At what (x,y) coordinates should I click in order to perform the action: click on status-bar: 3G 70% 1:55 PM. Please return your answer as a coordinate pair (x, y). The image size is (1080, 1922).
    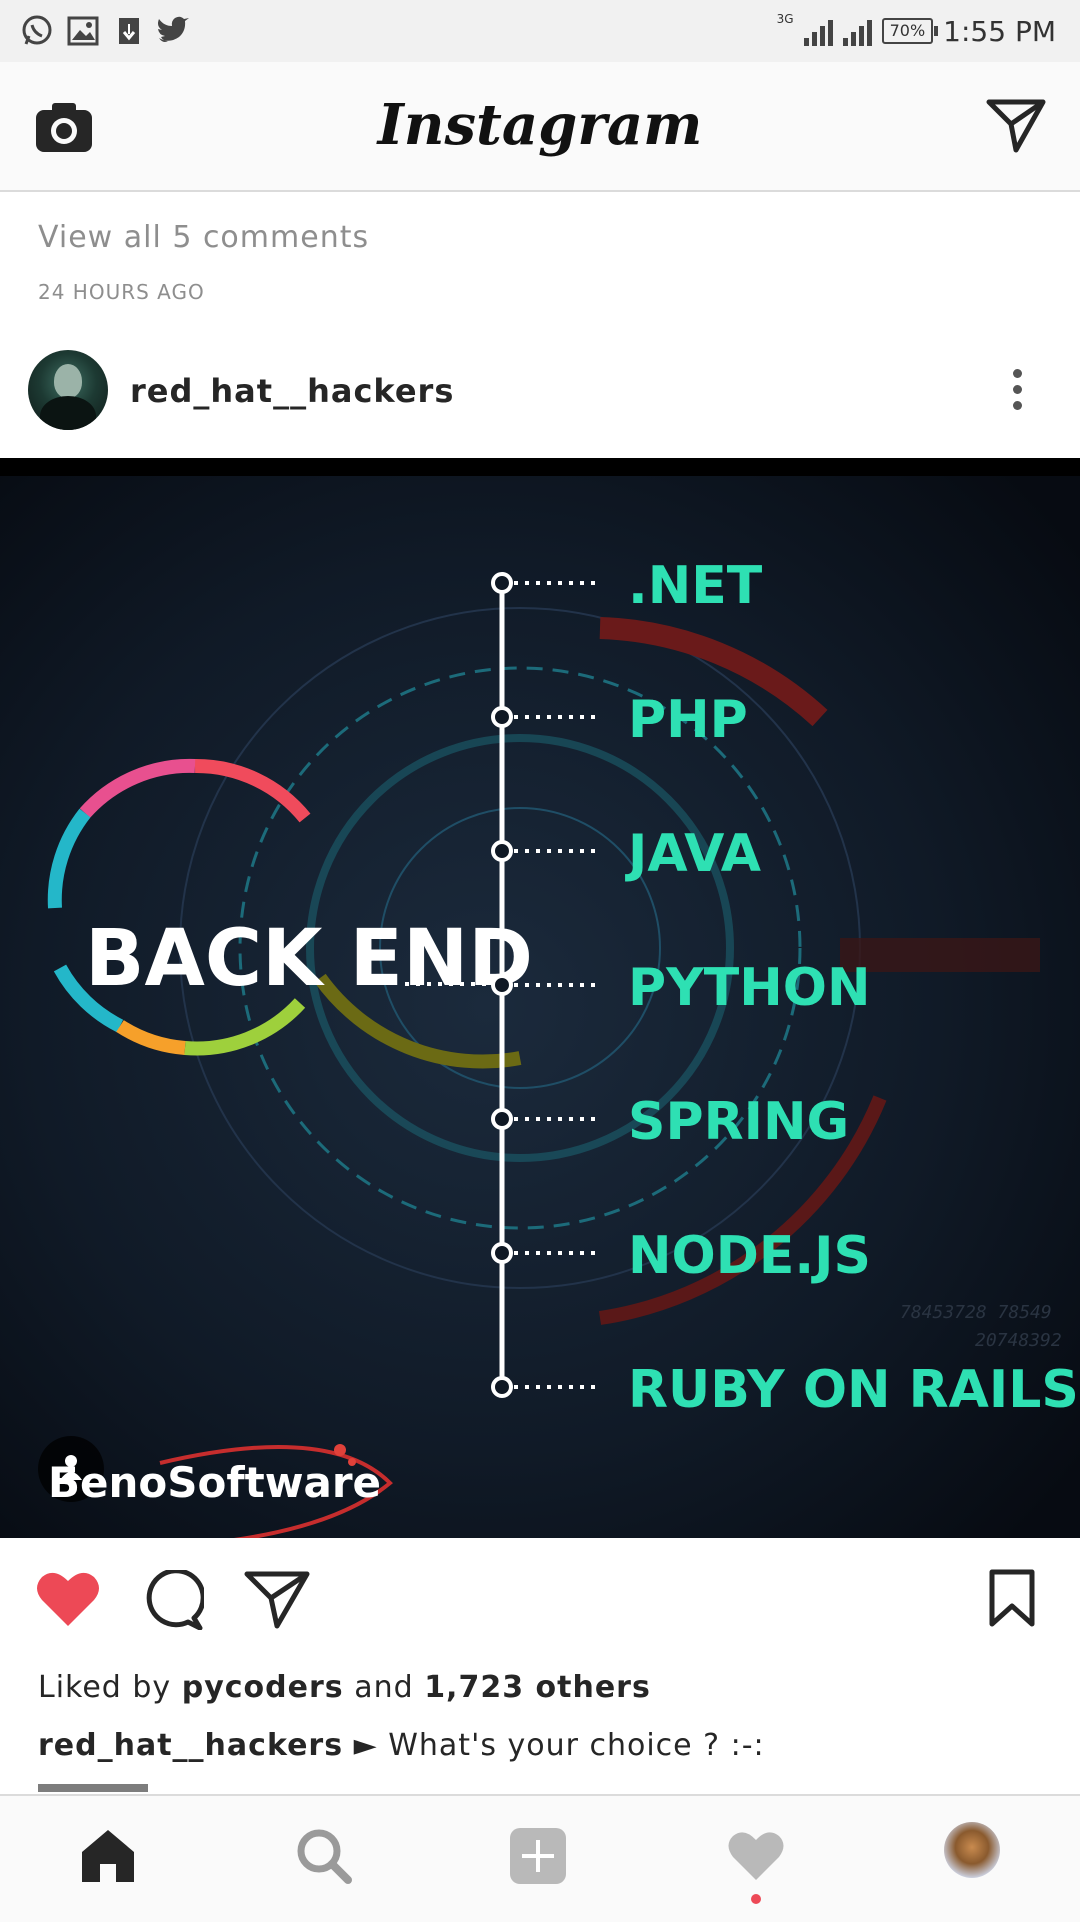
    Looking at the image, I should click on (540, 31).